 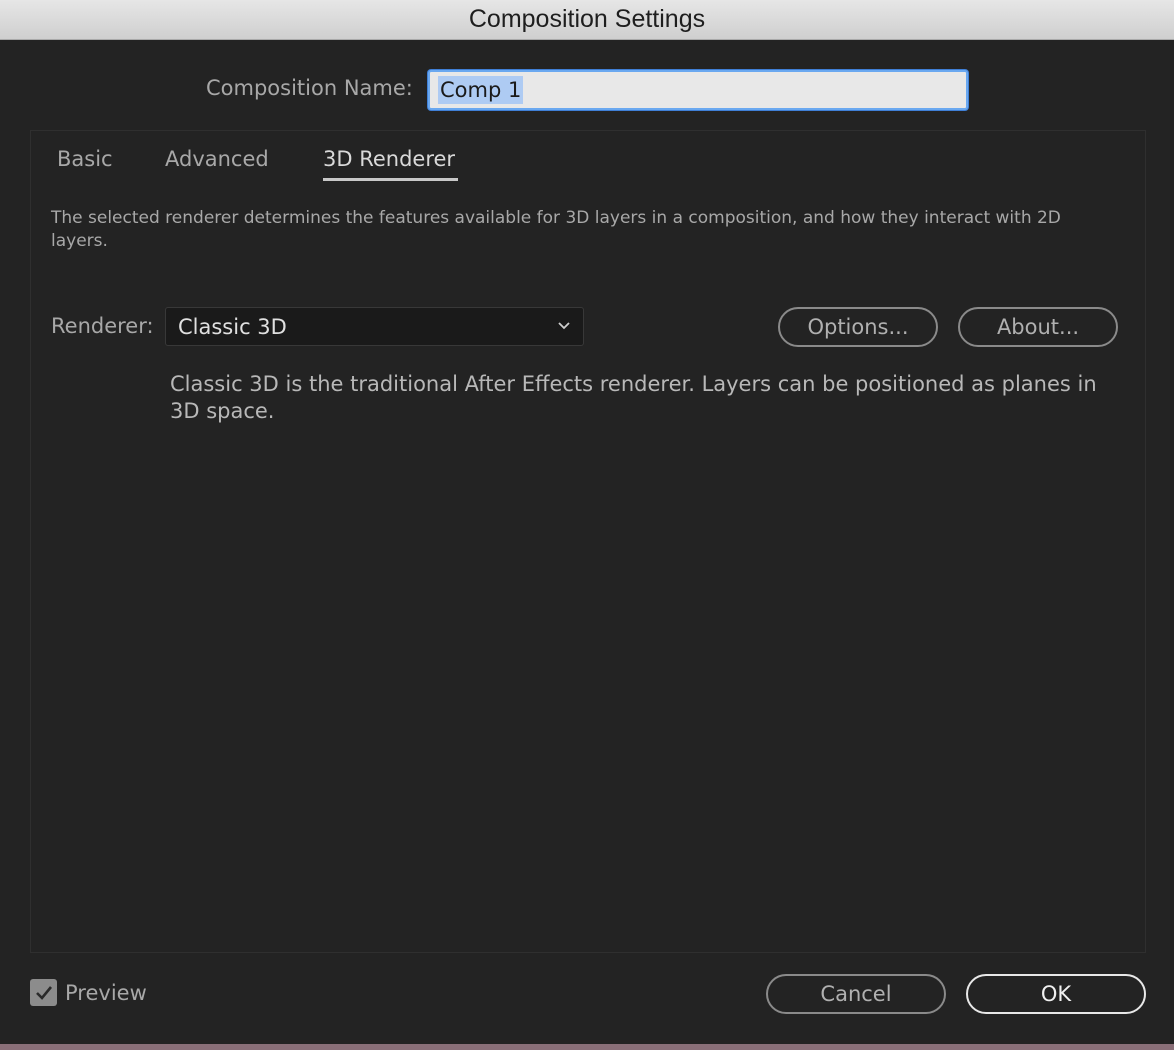 I want to click on renderer-dropdown: Classic 3D, so click(x=374, y=326).